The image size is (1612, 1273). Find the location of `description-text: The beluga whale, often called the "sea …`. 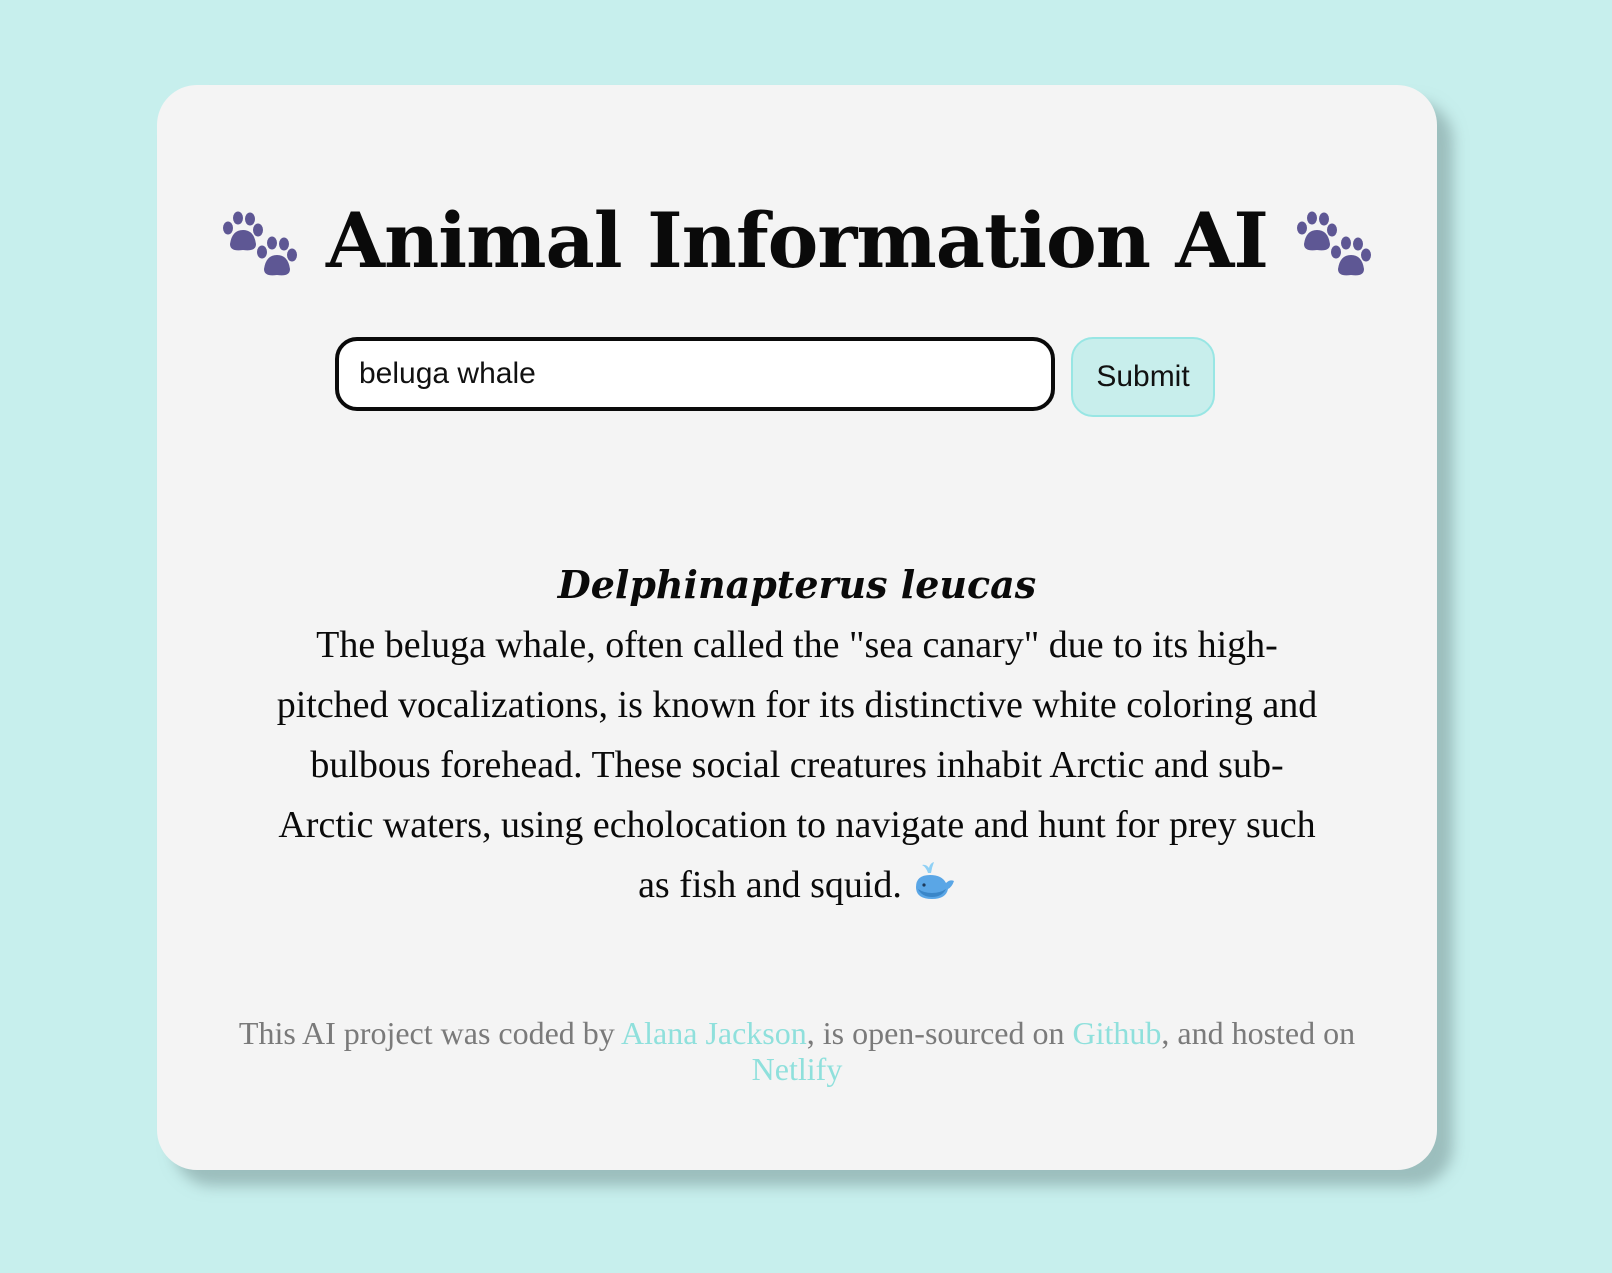

description-text: The beluga whale, often called the "sea … is located at coordinates (797, 765).